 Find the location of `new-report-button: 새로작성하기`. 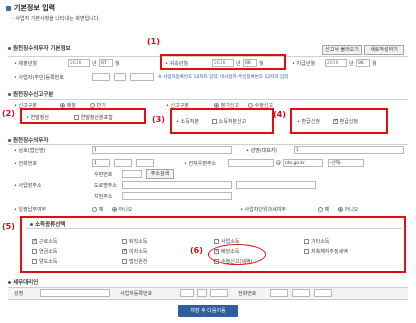

new-report-button: 새로작성하기 is located at coordinates (384, 50).